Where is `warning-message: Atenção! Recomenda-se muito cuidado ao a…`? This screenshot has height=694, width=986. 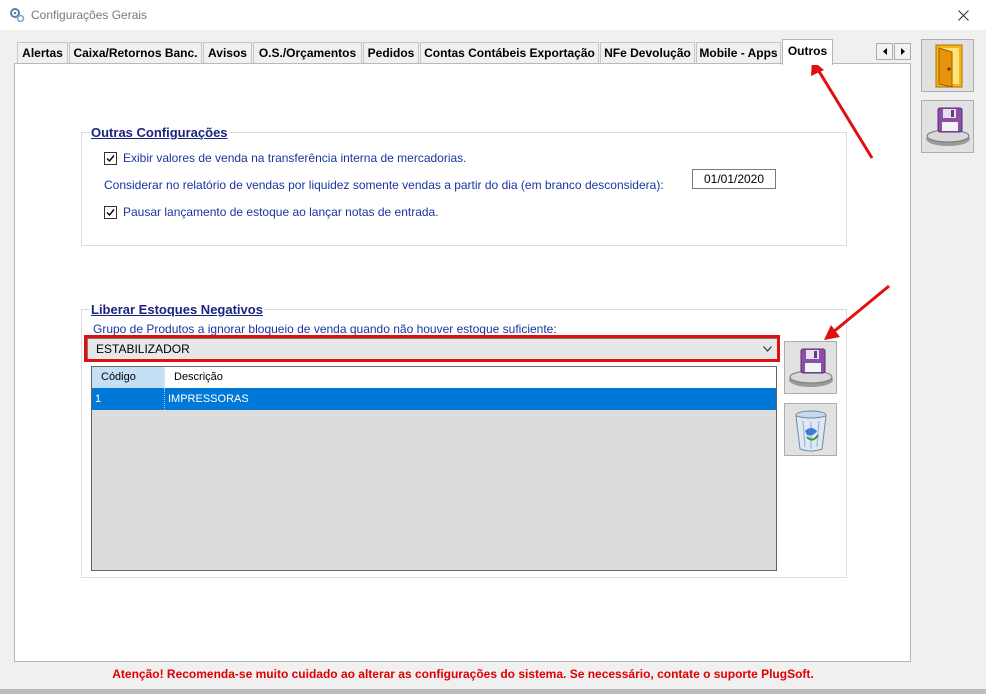 warning-message: Atenção! Recomenda-se muito cuidado ao a… is located at coordinates (463, 674).